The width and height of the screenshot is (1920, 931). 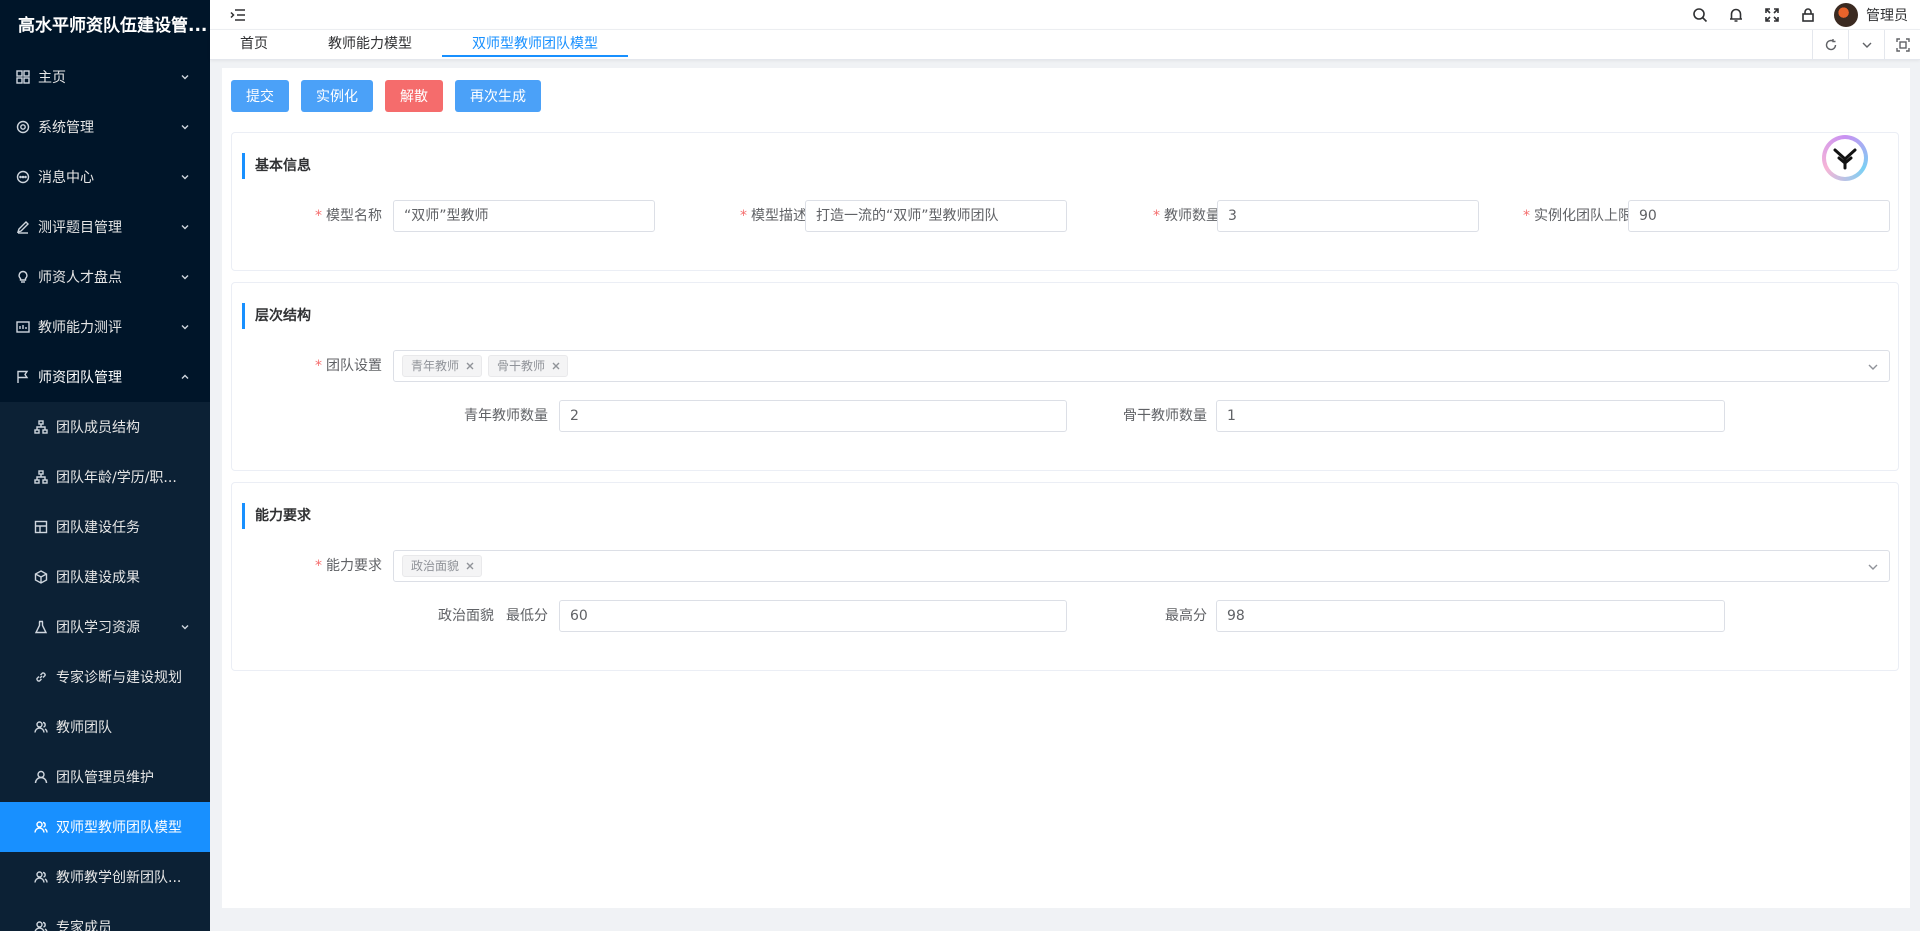 I want to click on sidebar-item-build-results: 团队建设成果, so click(x=105, y=577).